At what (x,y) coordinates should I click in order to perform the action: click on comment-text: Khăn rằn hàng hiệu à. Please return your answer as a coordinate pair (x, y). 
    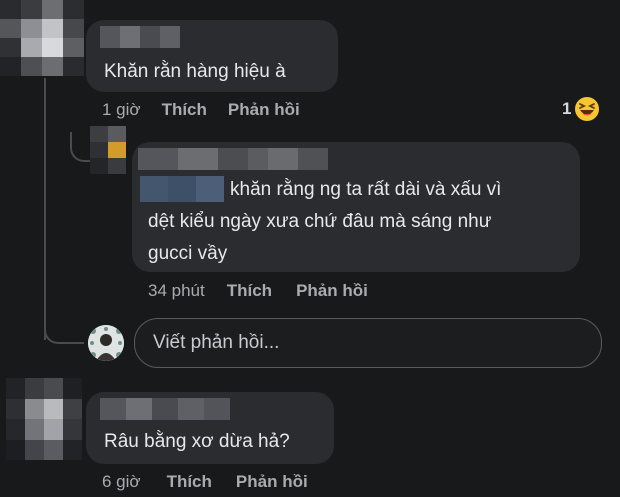
    Looking at the image, I should click on (195, 71).